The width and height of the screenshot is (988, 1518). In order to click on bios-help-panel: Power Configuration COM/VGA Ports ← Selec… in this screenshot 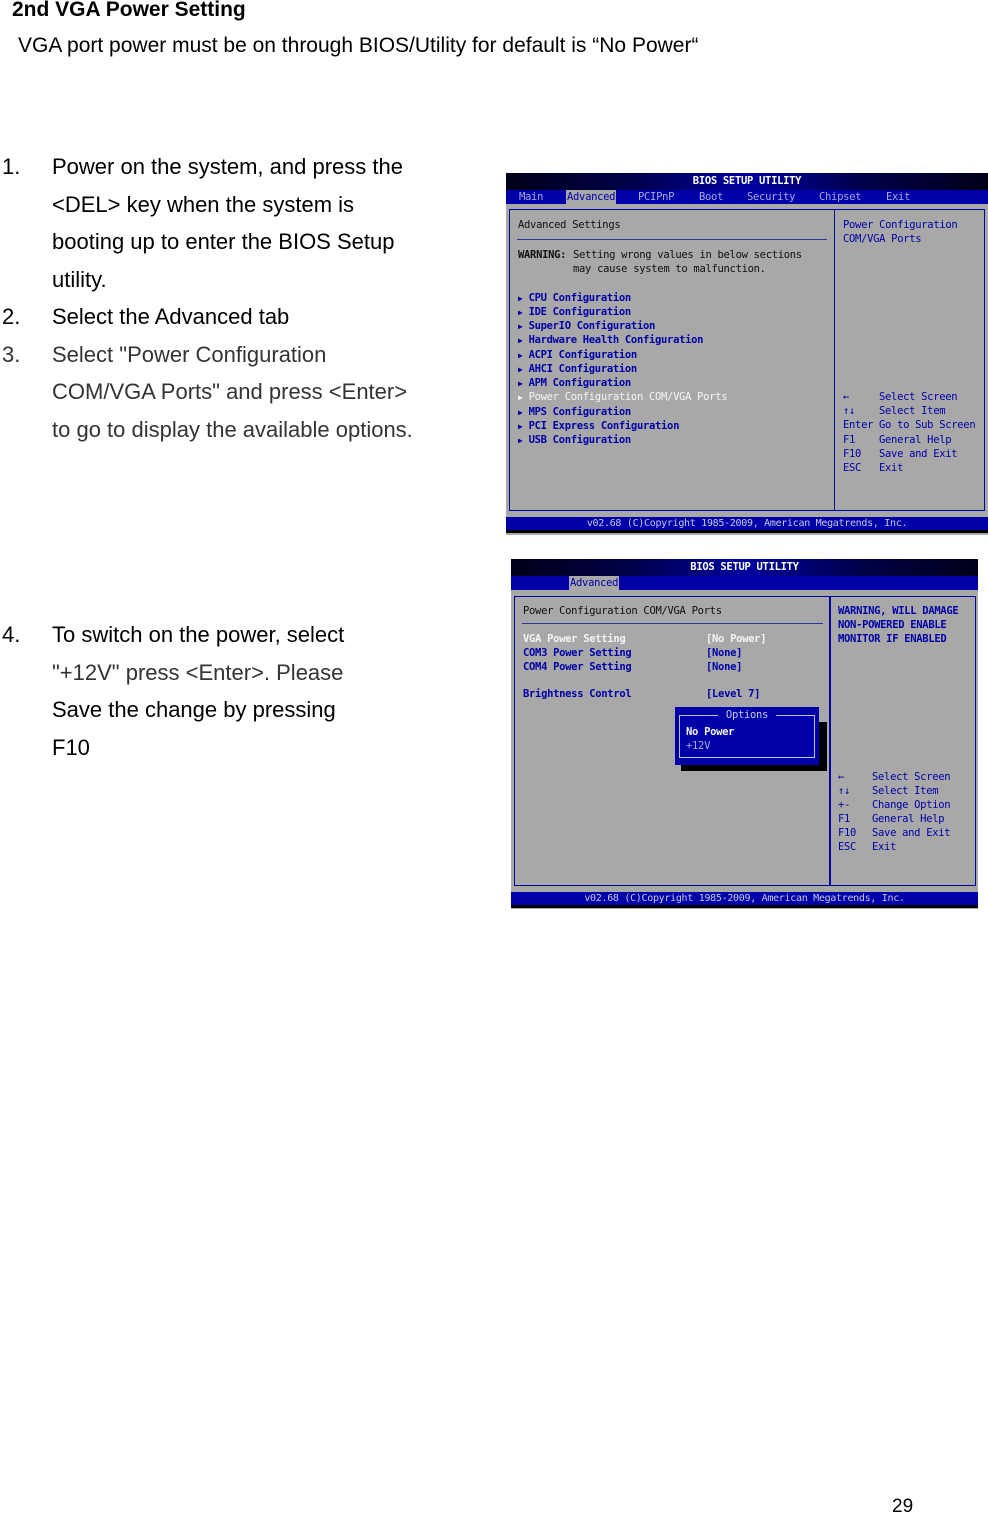, I will do `click(909, 360)`.